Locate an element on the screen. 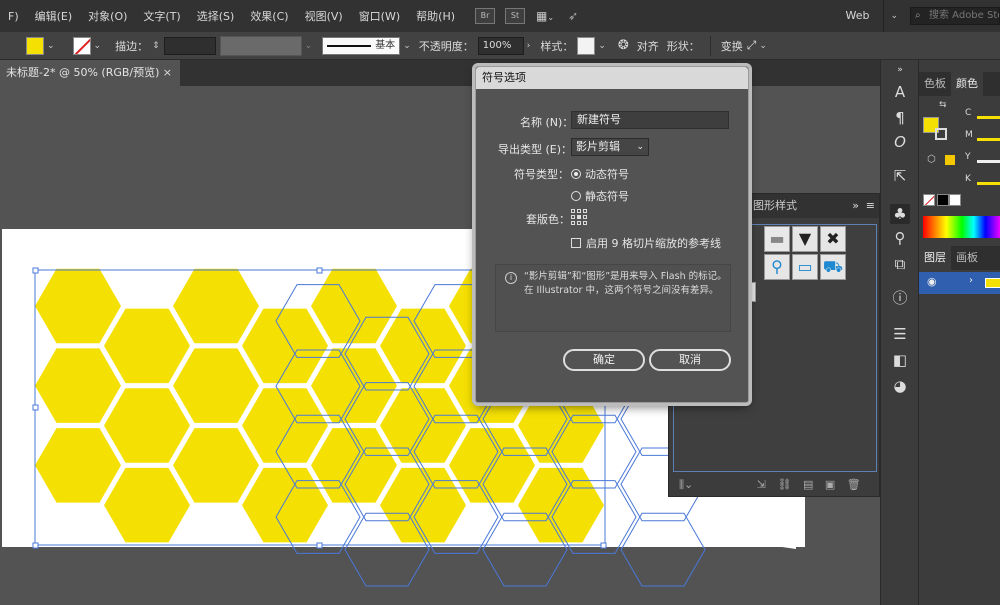 This screenshot has height=605, width=1000. ok-button: 确定 is located at coordinates (604, 360).